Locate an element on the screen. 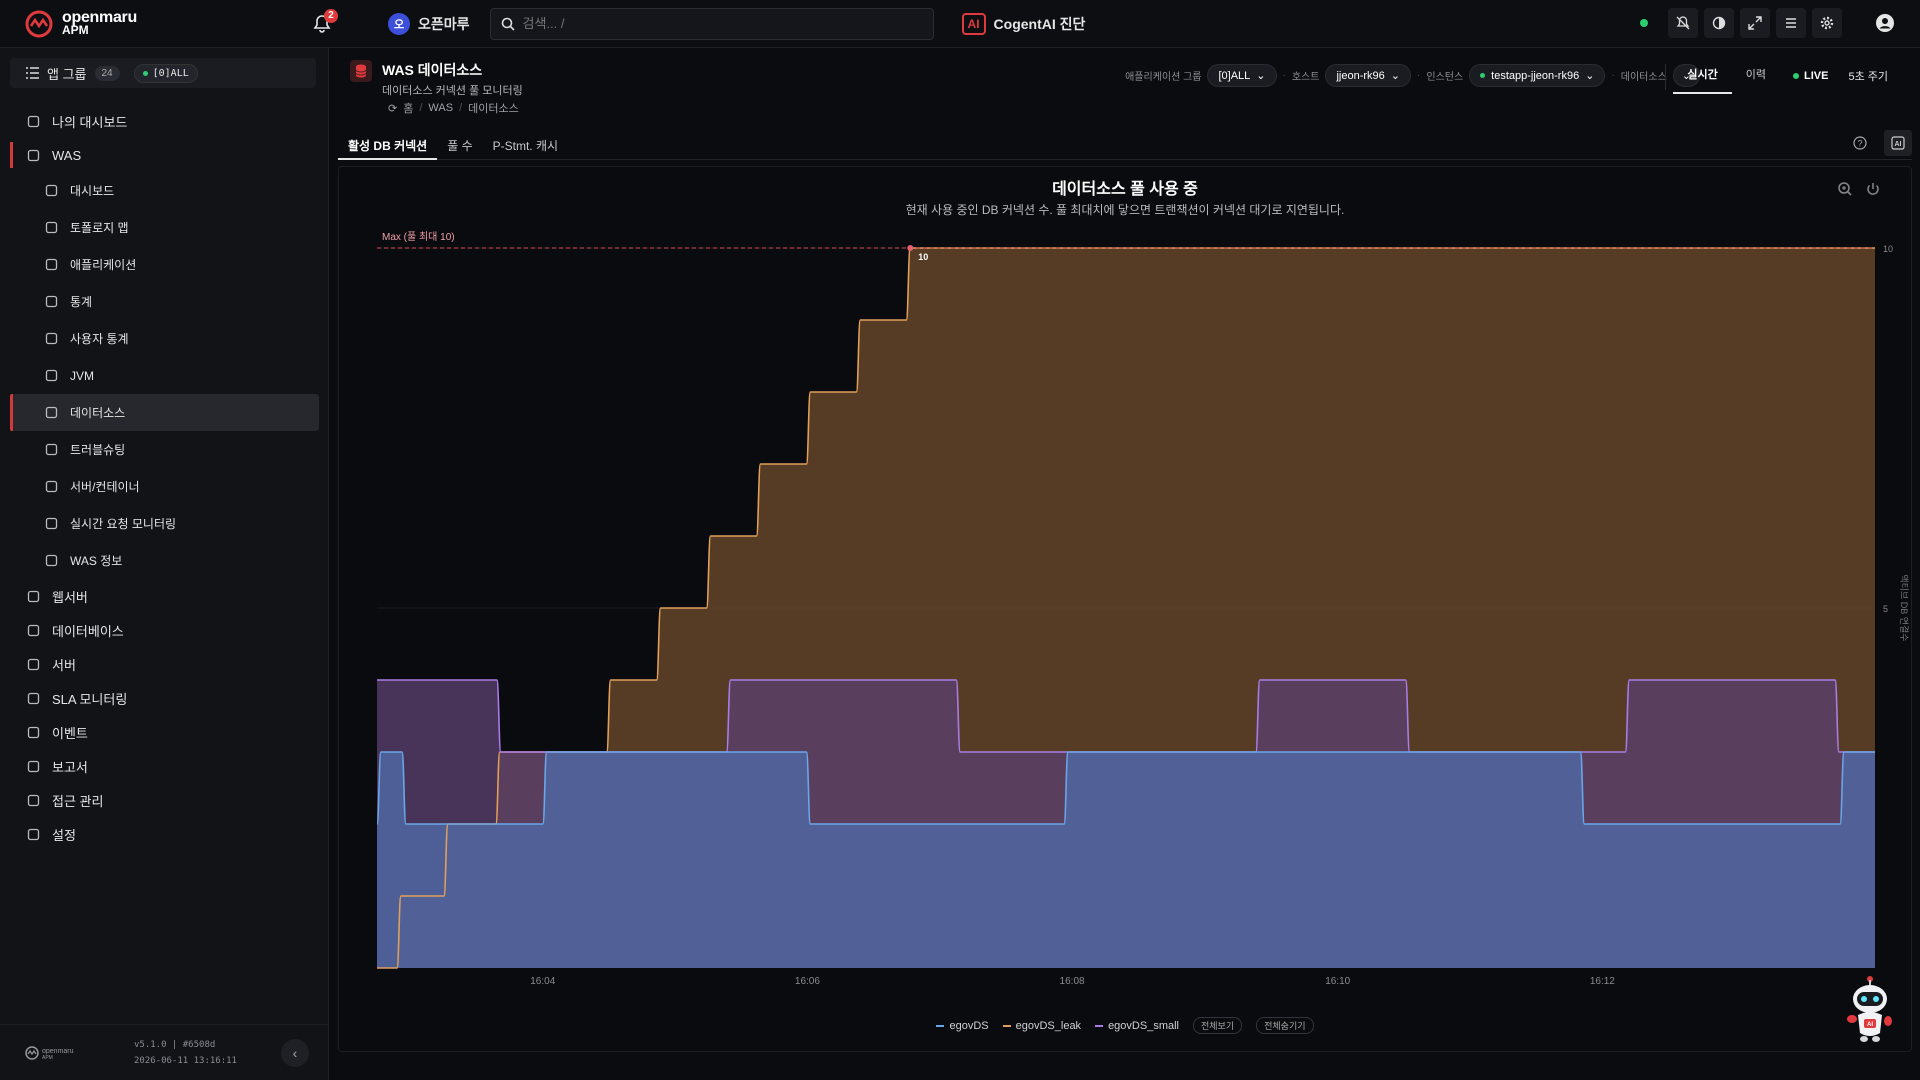  sidebar-item-17: 이벤트 is located at coordinates (164, 732).